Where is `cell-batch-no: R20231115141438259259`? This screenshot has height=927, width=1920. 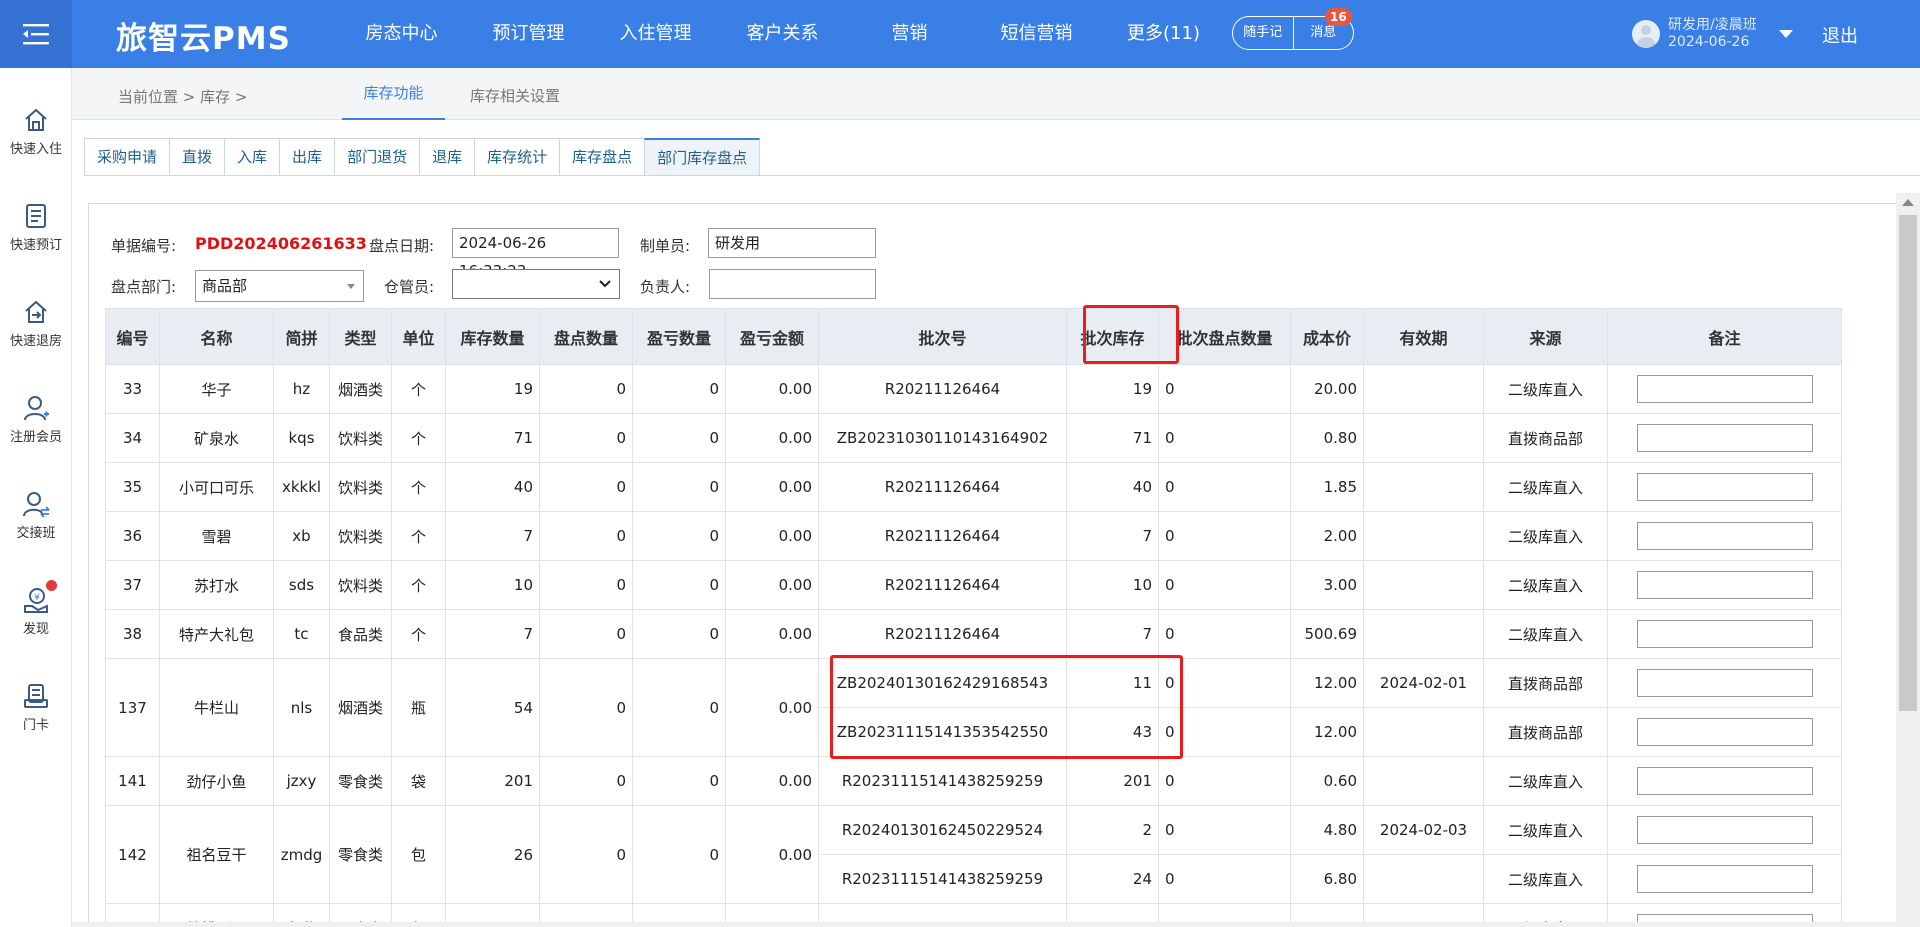
cell-batch-no: R20231115141438259259 is located at coordinates (942, 781).